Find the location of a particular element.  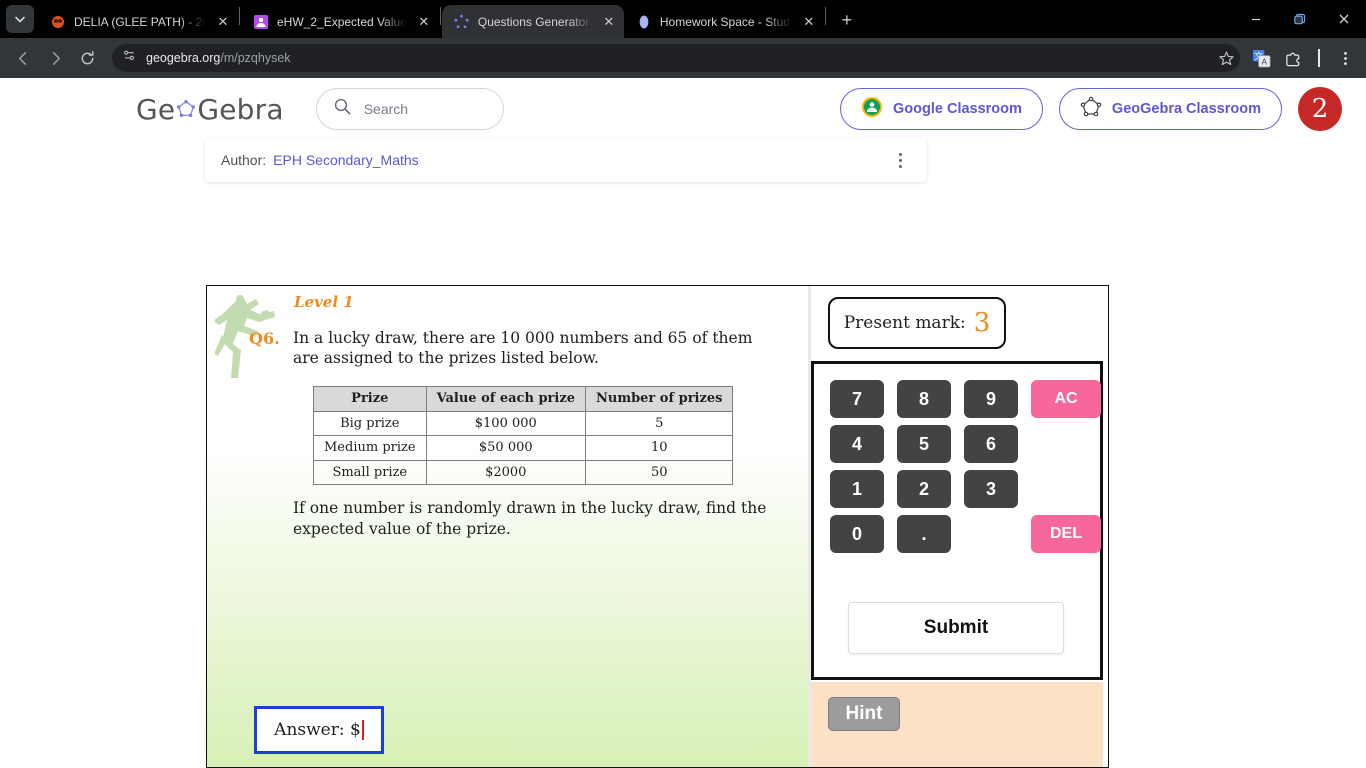

tab-title: DELIA (GLEE PATH) - 2022-202 is located at coordinates (140, 21).